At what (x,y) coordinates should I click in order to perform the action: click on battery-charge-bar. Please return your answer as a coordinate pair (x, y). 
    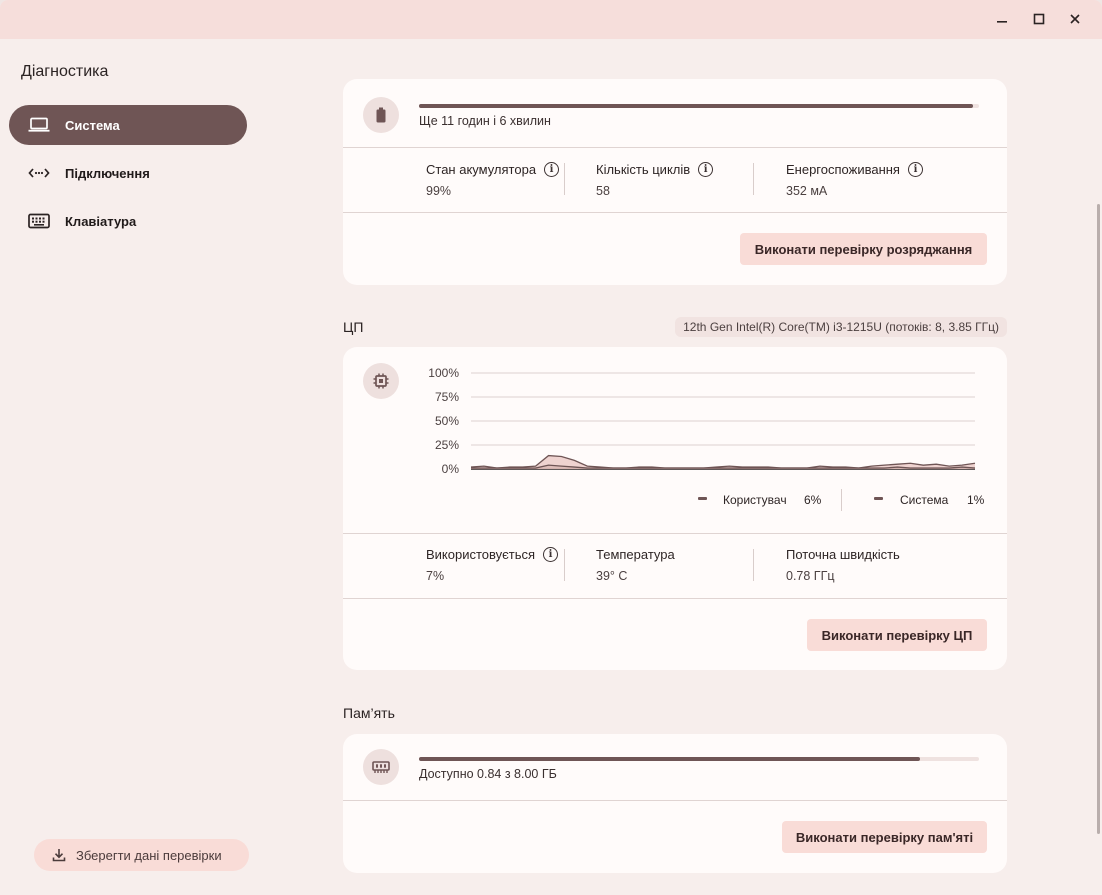
    Looking at the image, I should click on (699, 106).